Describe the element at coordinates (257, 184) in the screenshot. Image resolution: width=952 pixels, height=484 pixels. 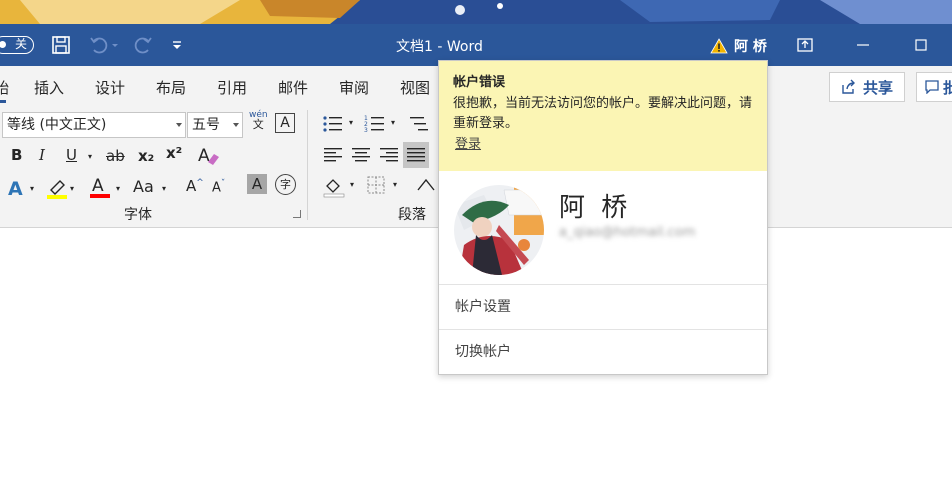
I see `character-shading-button: A` at that location.